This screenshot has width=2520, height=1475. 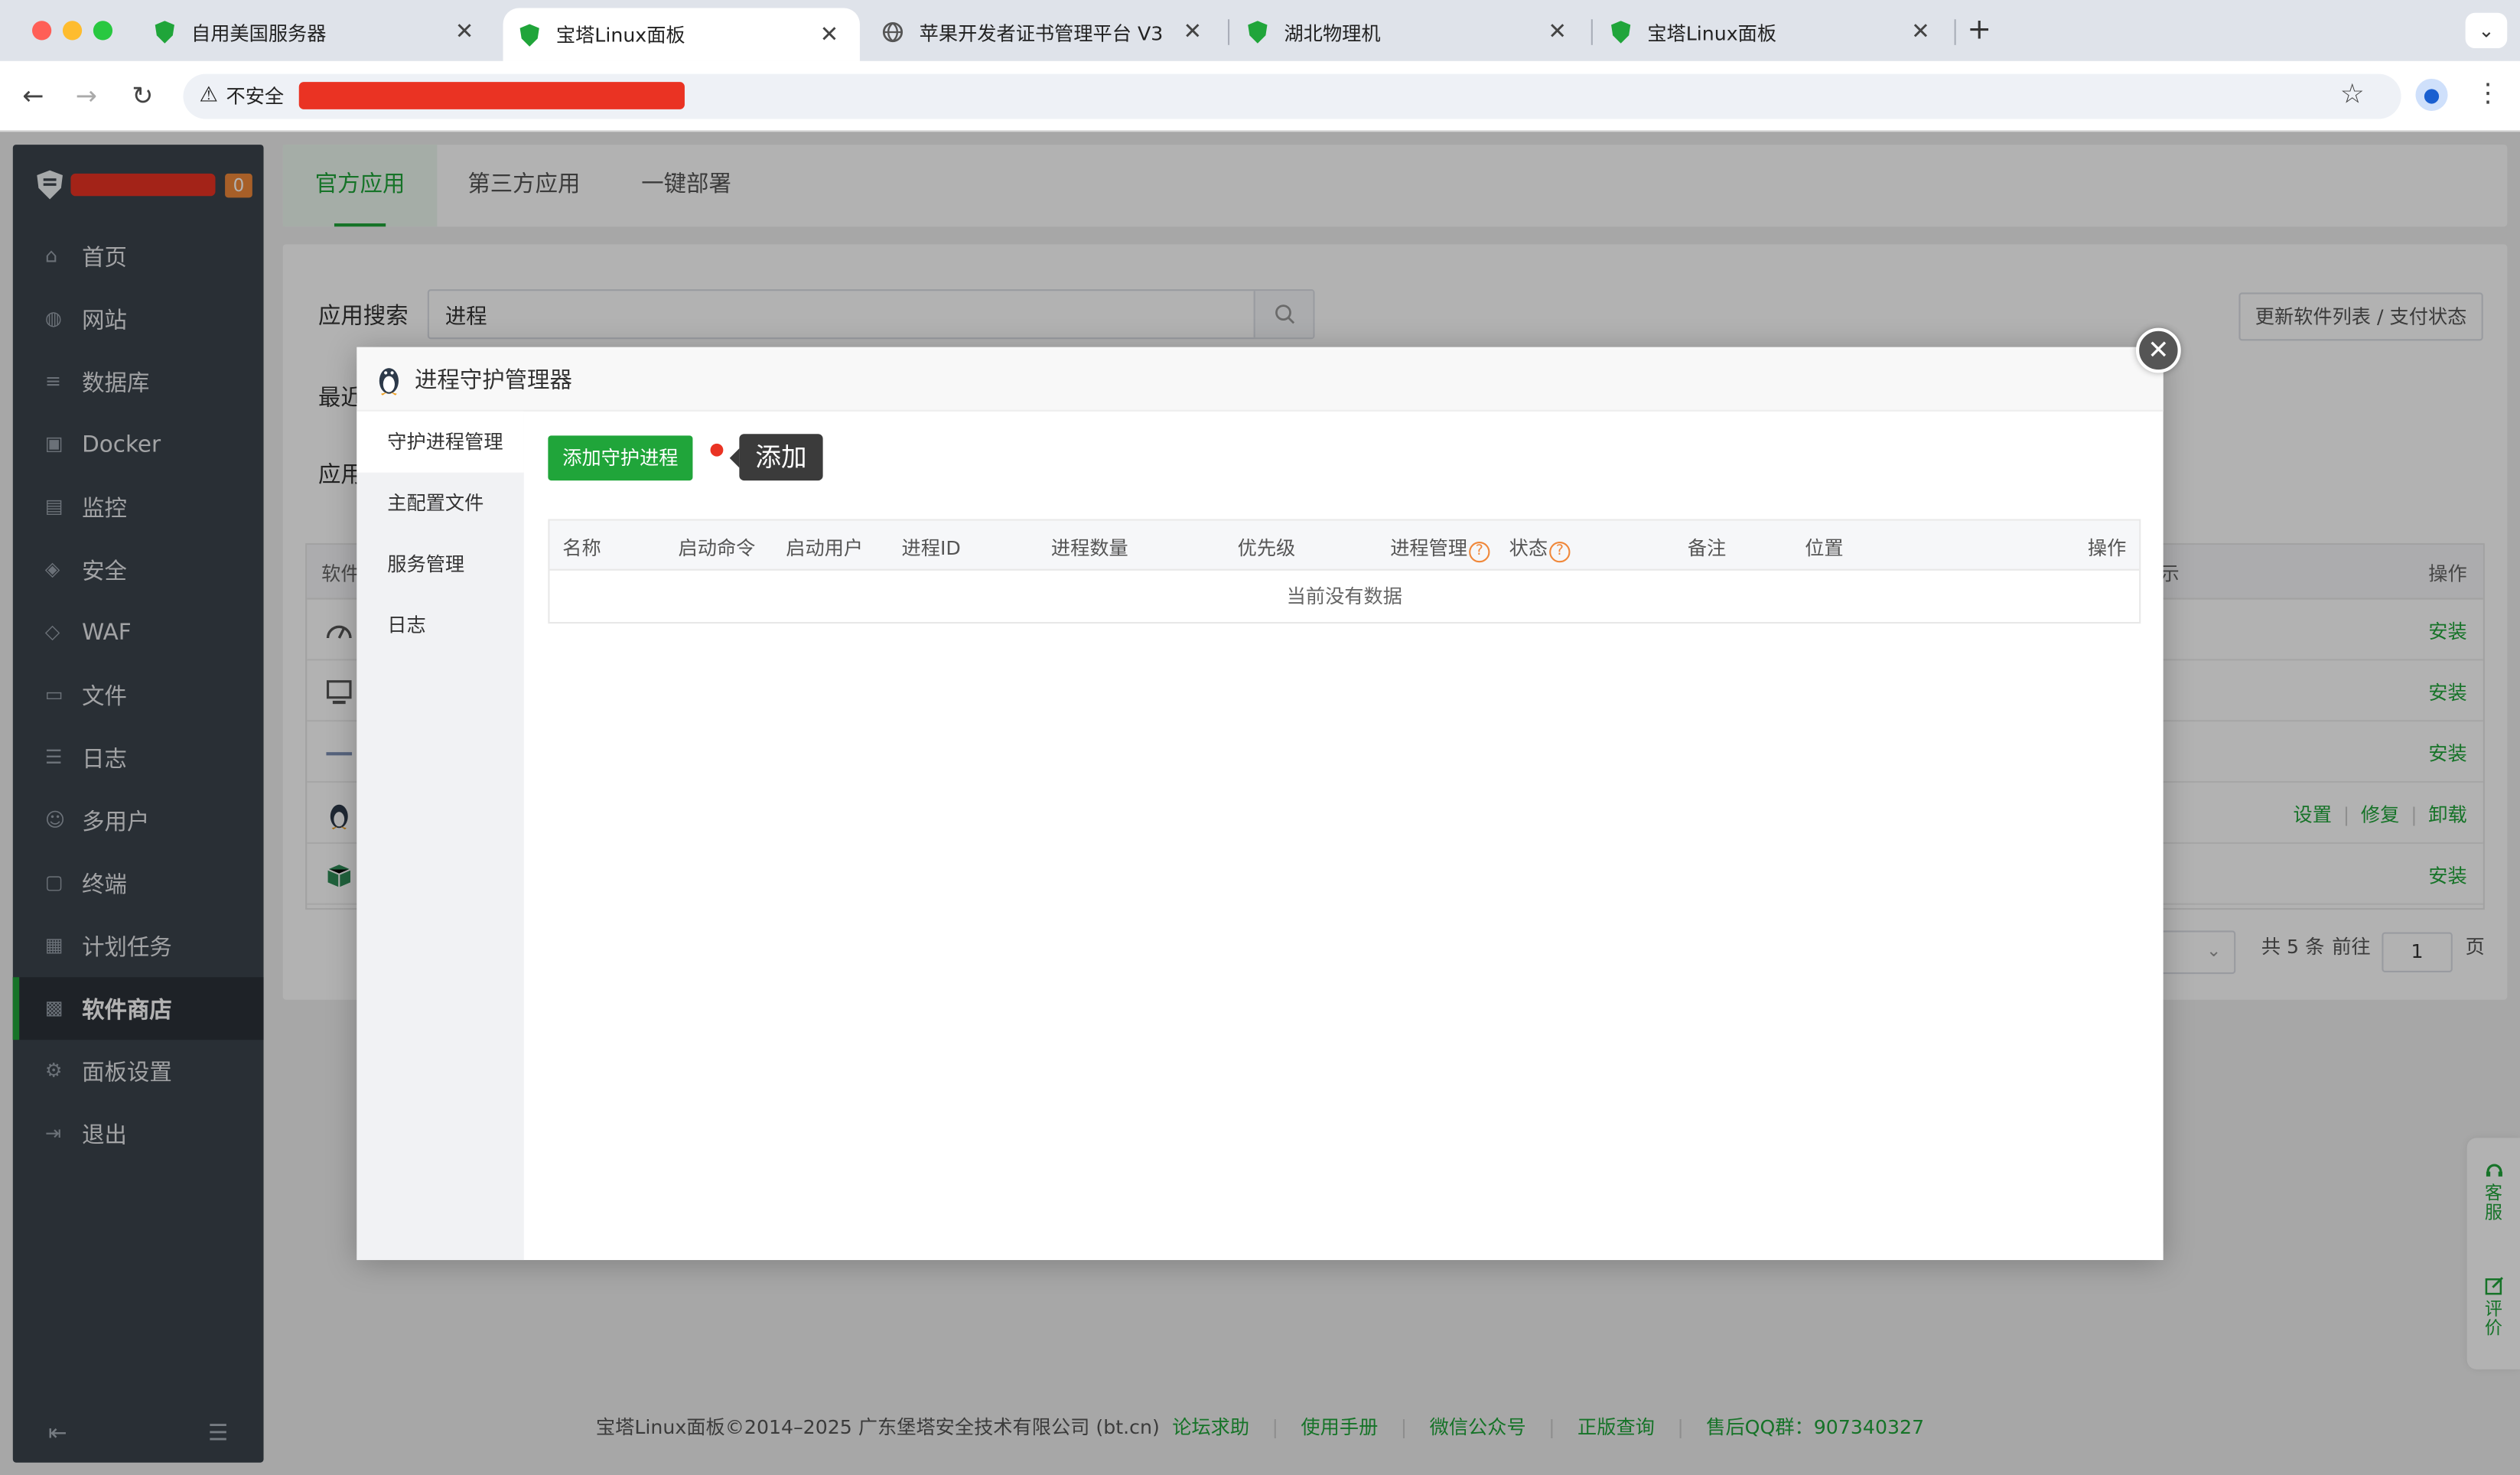 I want to click on browser-tab-3: 苹果开发者证书管理平台 V3 ✕, so click(x=1044, y=32).